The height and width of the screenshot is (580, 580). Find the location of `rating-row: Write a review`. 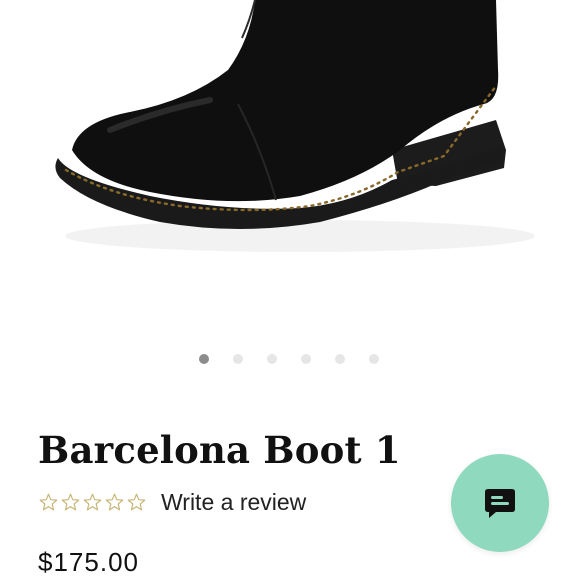

rating-row: Write a review is located at coordinates (172, 502).